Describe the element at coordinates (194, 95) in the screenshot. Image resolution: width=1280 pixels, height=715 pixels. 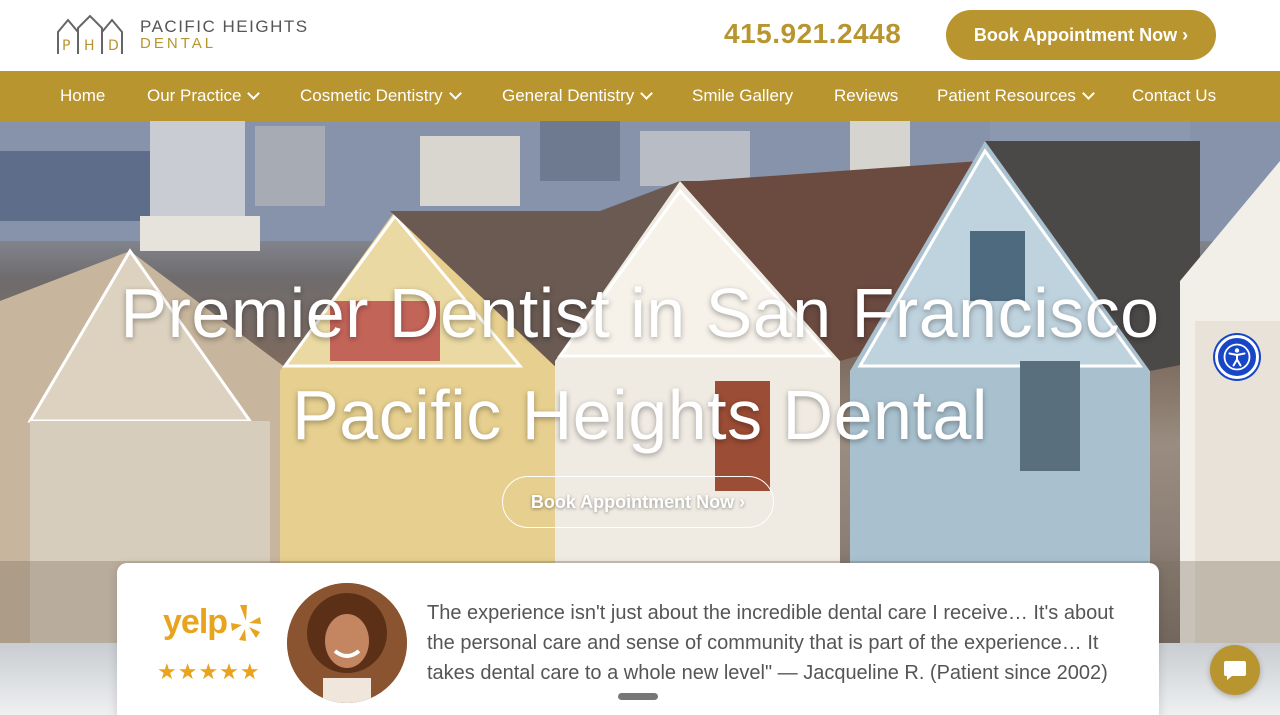
I see `nav-item-label: Our Practice` at that location.